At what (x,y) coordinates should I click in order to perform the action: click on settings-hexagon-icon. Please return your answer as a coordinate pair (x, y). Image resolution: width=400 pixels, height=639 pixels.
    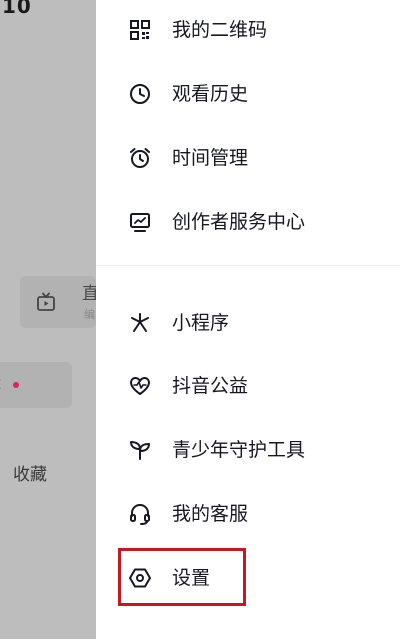
    Looking at the image, I should click on (140, 578).